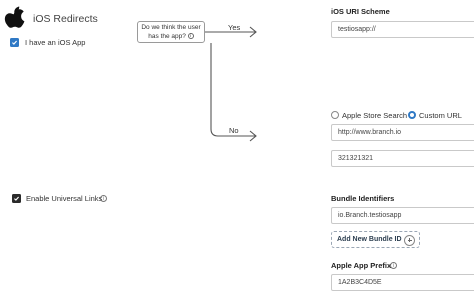 The height and width of the screenshot is (294, 474). I want to click on bundle-id-input: io.Branch.testiosapp, so click(402, 215).